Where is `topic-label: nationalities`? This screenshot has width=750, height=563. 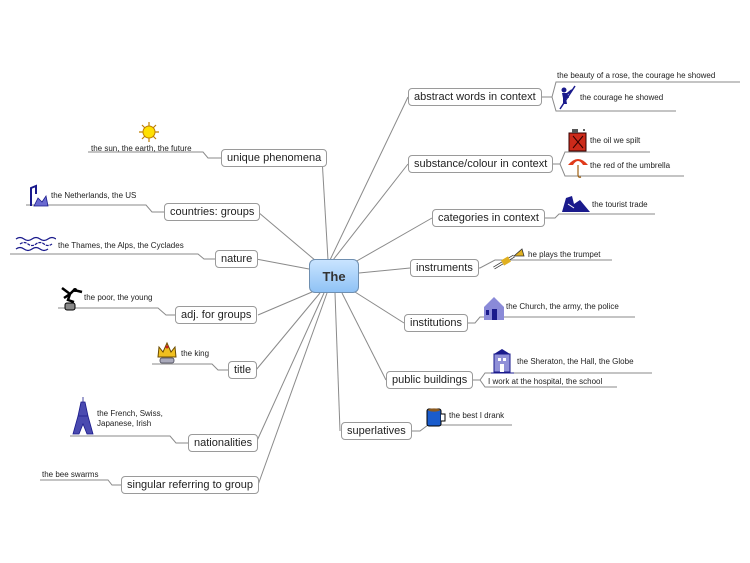 topic-label: nationalities is located at coordinates (223, 443).